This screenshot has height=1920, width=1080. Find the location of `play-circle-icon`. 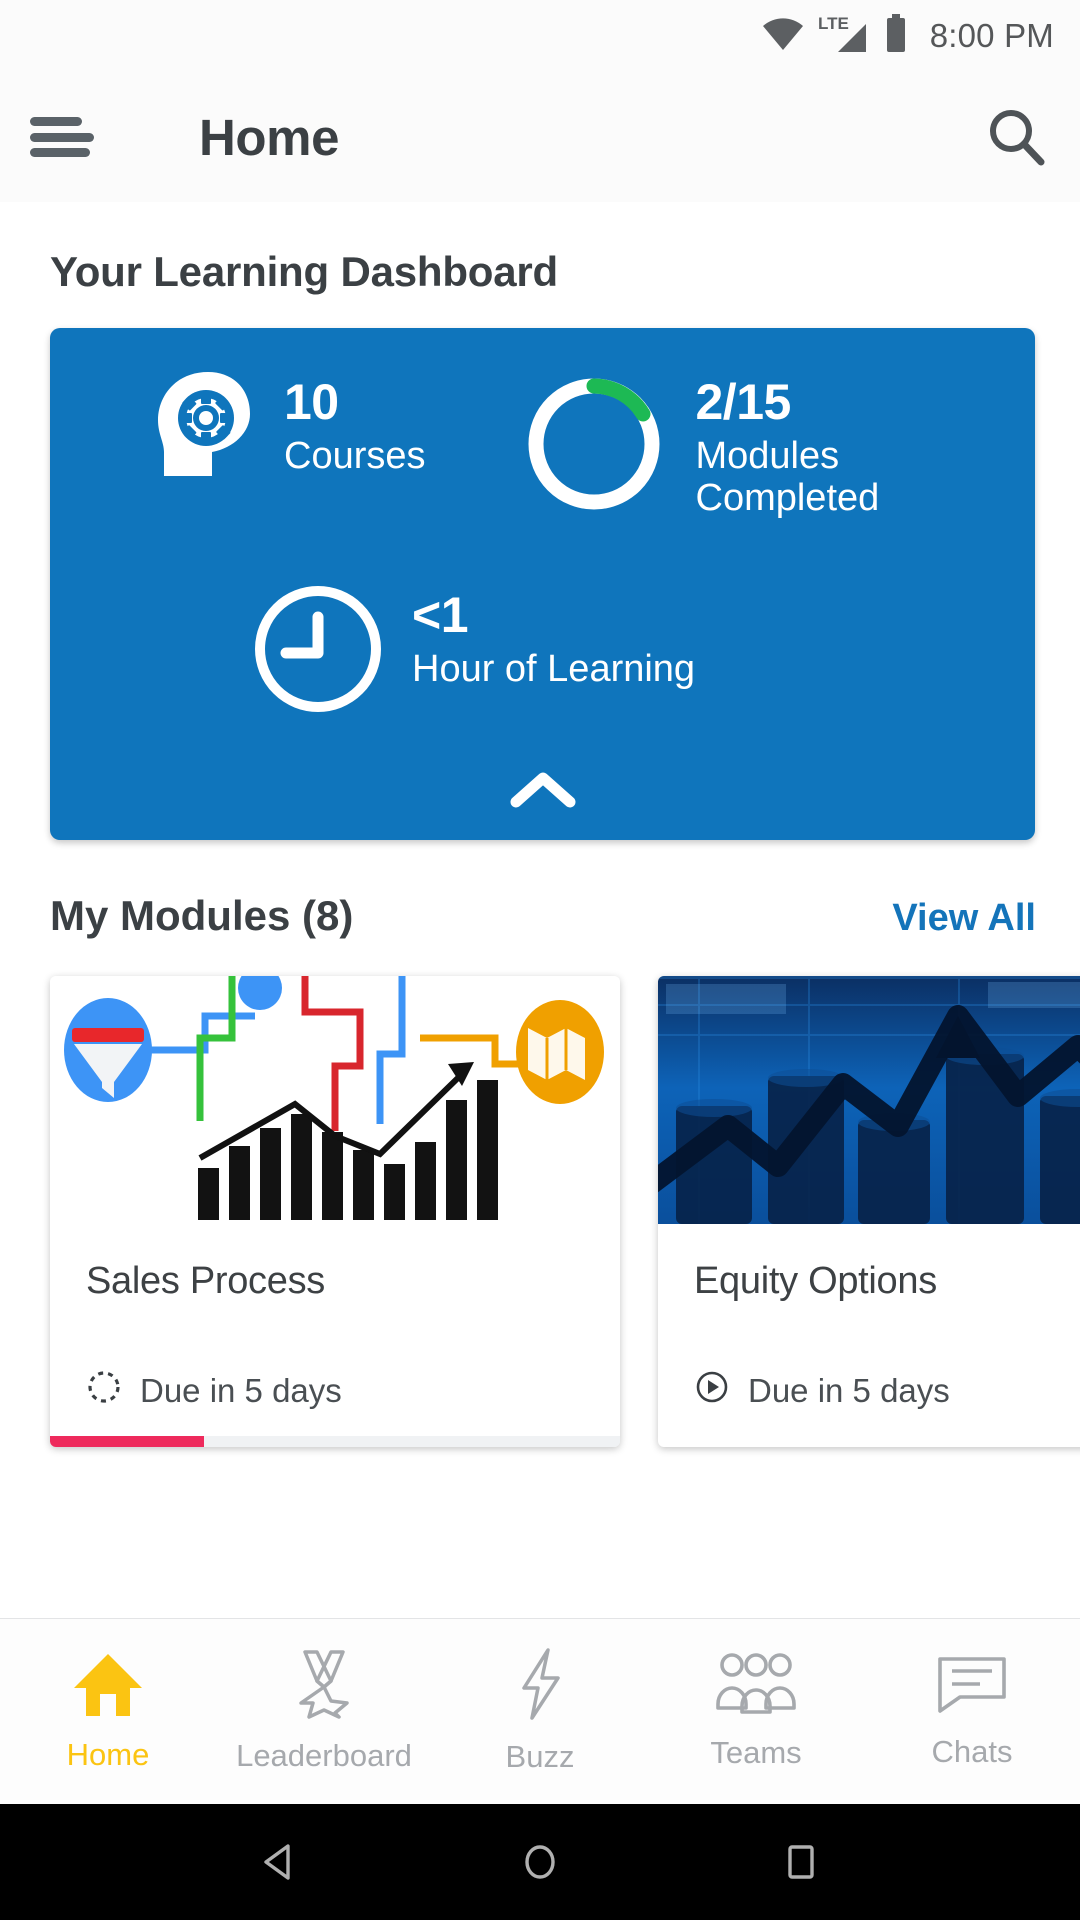

play-circle-icon is located at coordinates (712, 1391).